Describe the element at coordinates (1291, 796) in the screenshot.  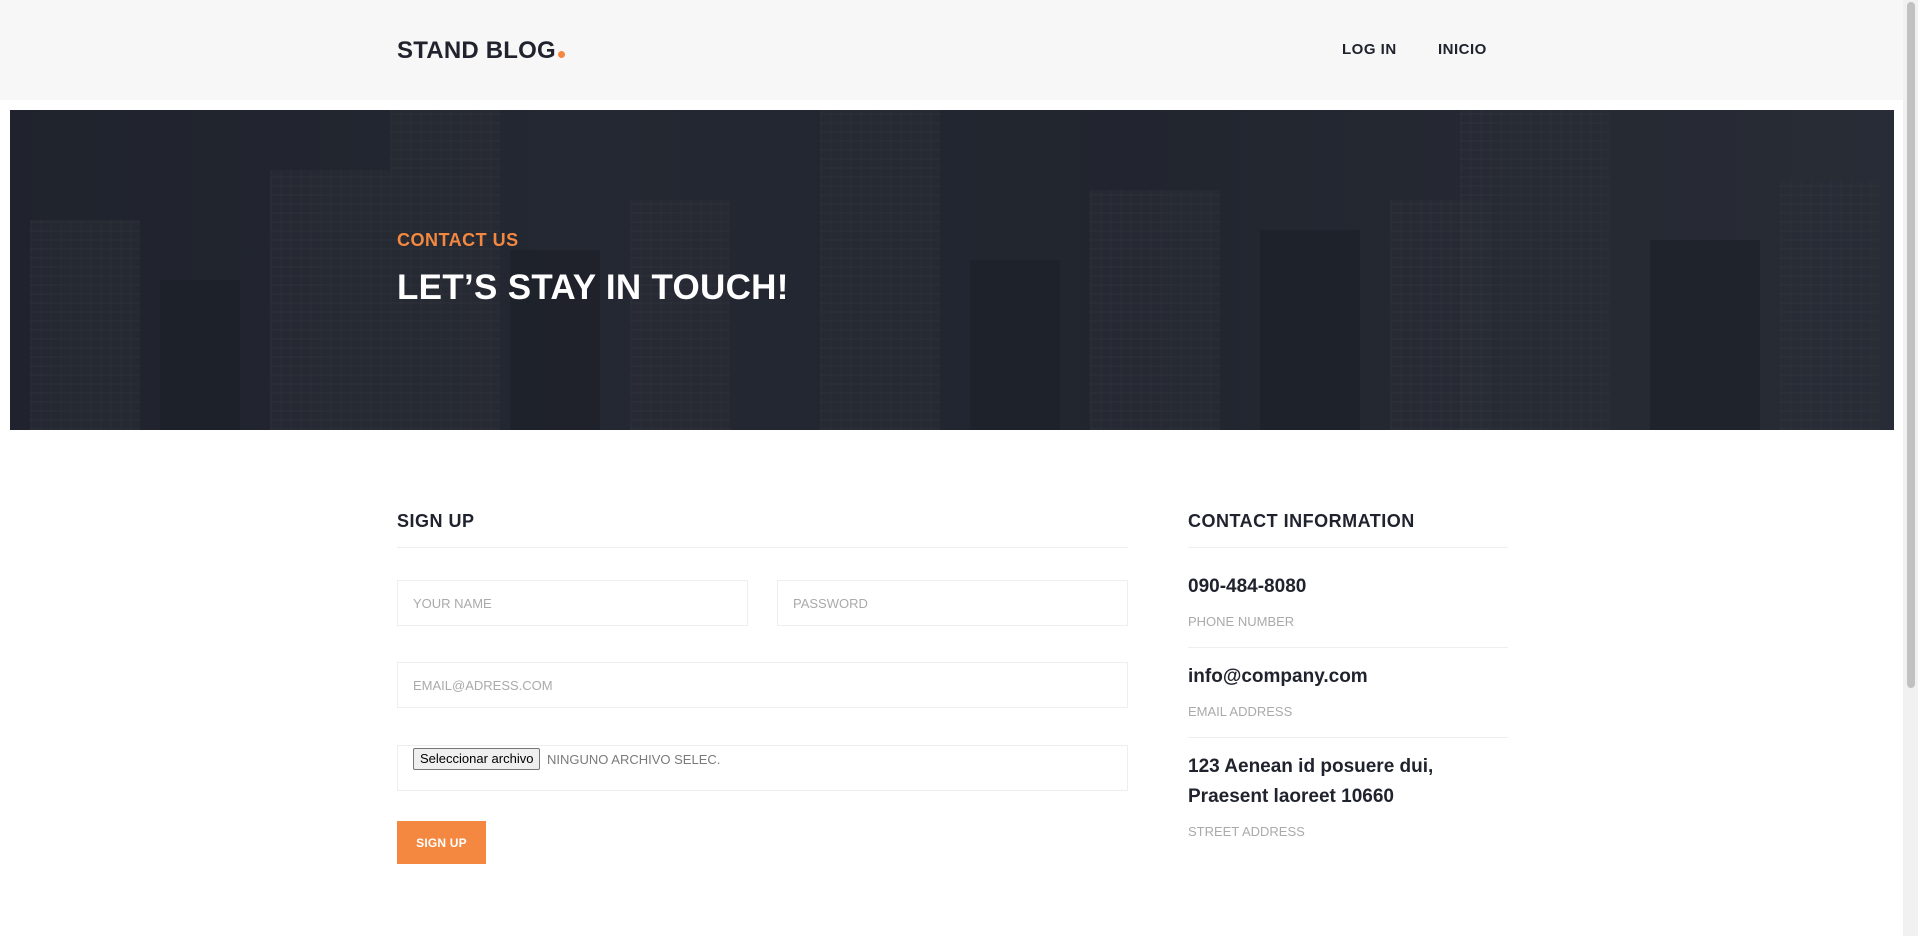
I see `address-line-2: Praesent laoreet 10660` at that location.